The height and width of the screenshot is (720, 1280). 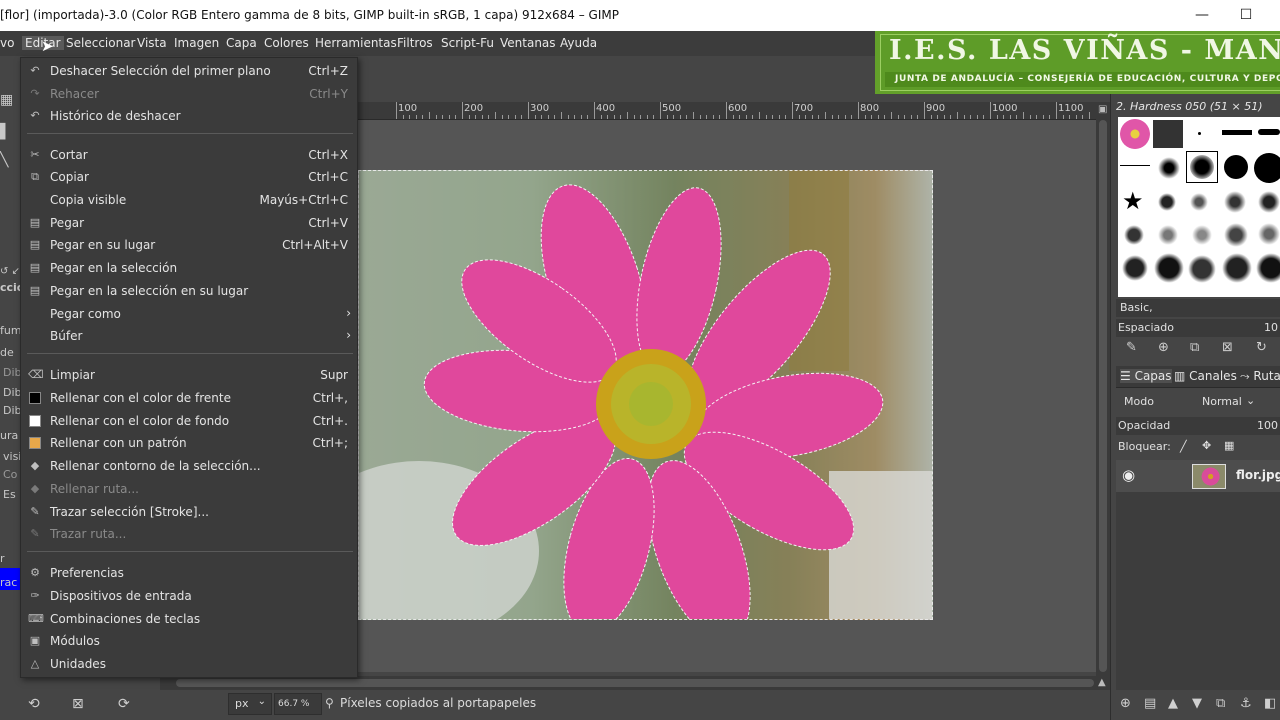 What do you see at coordinates (189, 245) in the screenshot?
I see `menu-item-paste-in-place: ▤ Pegar en su lugar Ctrl+Alt+V` at bounding box center [189, 245].